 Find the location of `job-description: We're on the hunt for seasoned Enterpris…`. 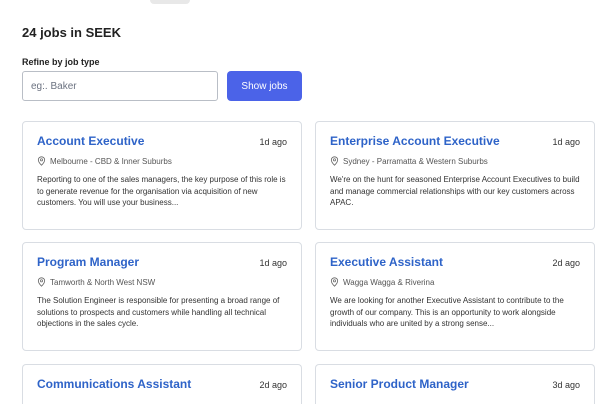

job-description: We're on the hunt for seasoned Enterpris… is located at coordinates (455, 191).